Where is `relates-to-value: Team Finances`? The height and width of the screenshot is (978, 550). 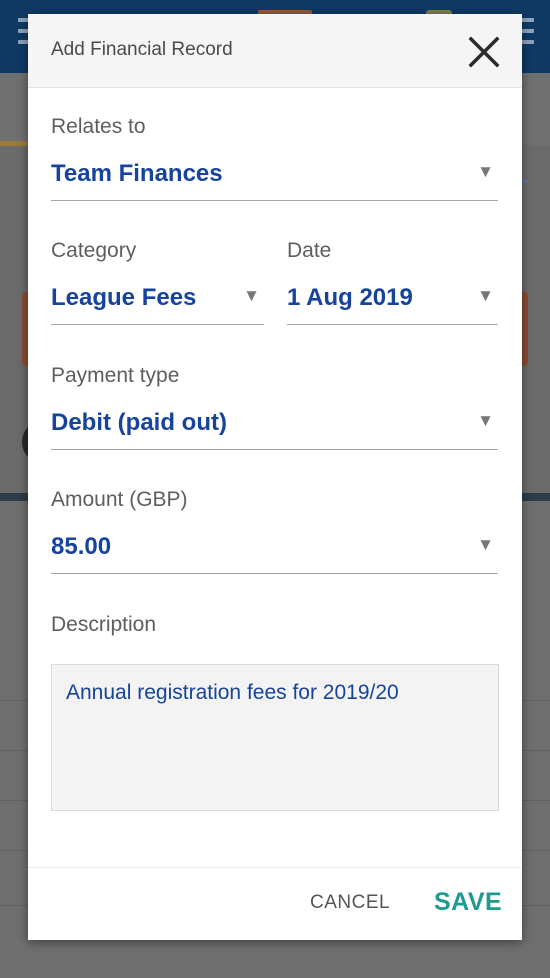 relates-to-value: Team Finances is located at coordinates (137, 173).